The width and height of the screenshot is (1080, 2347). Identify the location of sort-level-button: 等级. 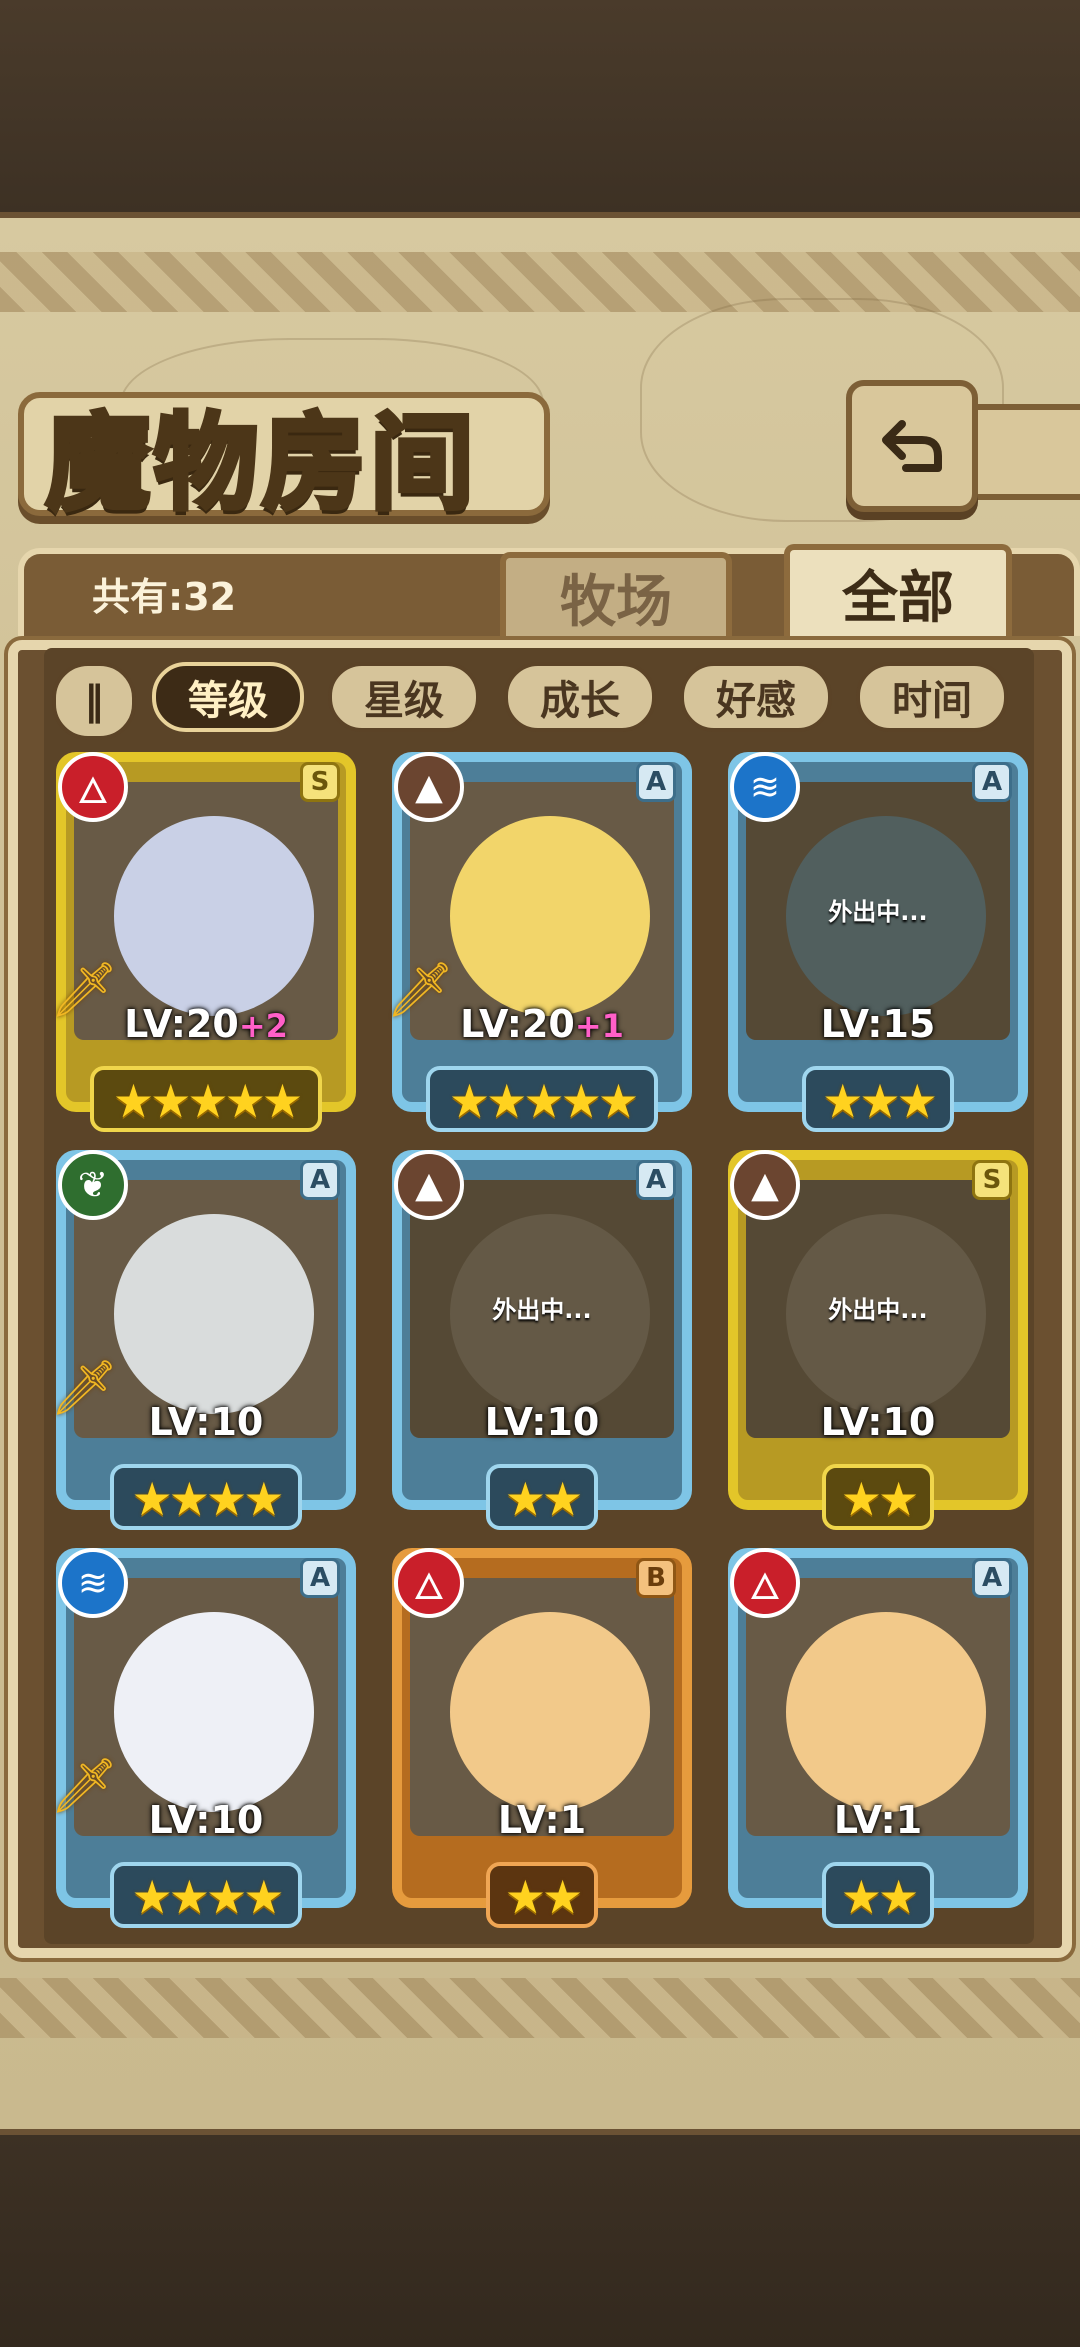
(228, 697).